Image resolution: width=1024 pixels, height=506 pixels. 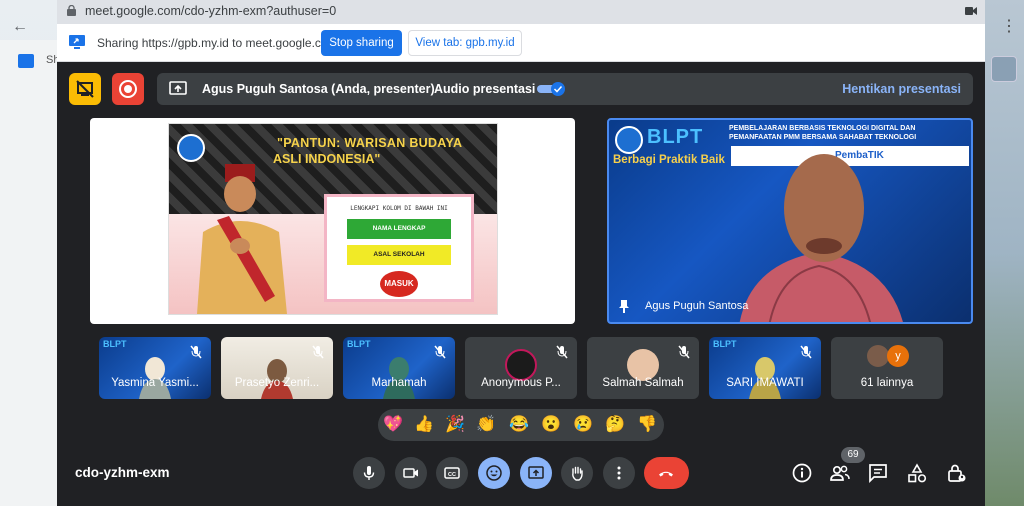 I want to click on chat-icon, so click(x=878, y=474).